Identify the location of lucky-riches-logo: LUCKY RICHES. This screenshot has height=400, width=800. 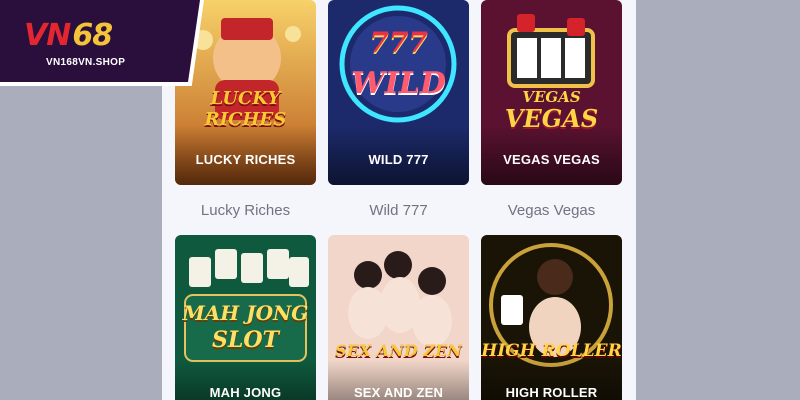
(245, 109).